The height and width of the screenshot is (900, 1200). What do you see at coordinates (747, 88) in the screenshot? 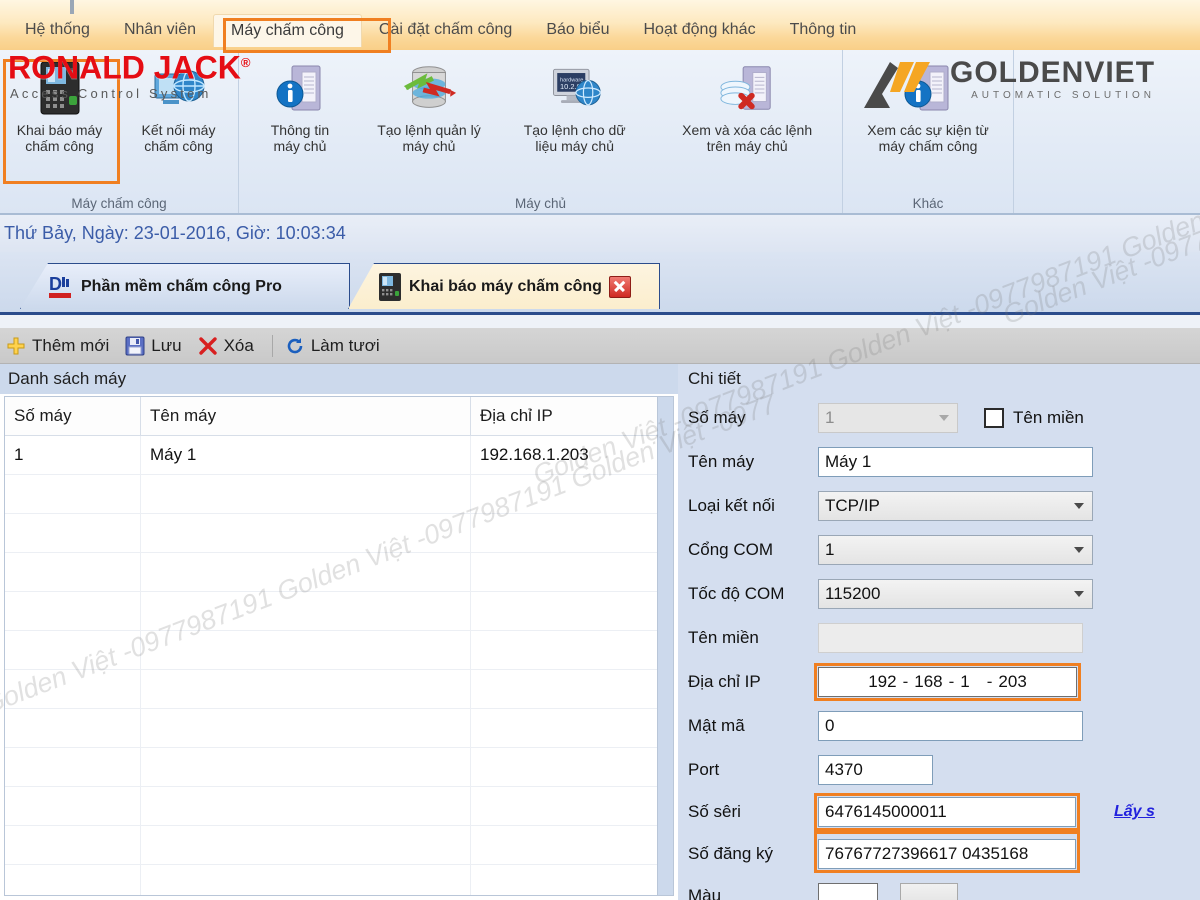
I see `database-delete-icon` at bounding box center [747, 88].